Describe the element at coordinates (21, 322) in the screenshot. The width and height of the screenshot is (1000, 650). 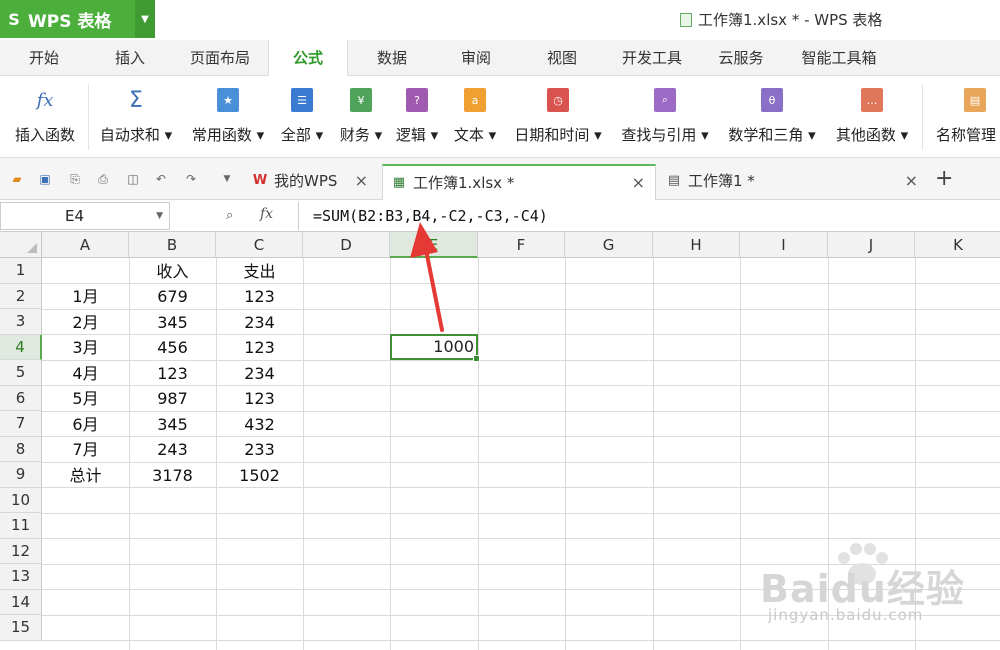
I see `row-header-3: 3` at that location.